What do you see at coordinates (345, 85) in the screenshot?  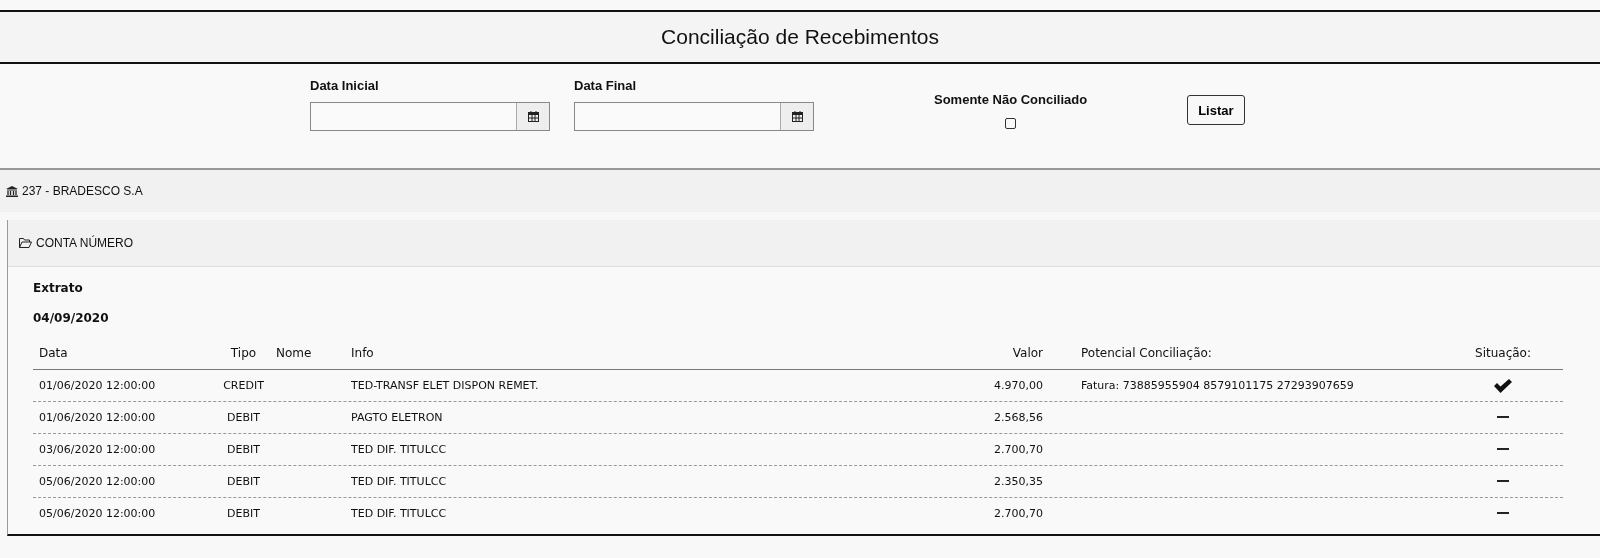 I see `field-label: Data Inicial` at bounding box center [345, 85].